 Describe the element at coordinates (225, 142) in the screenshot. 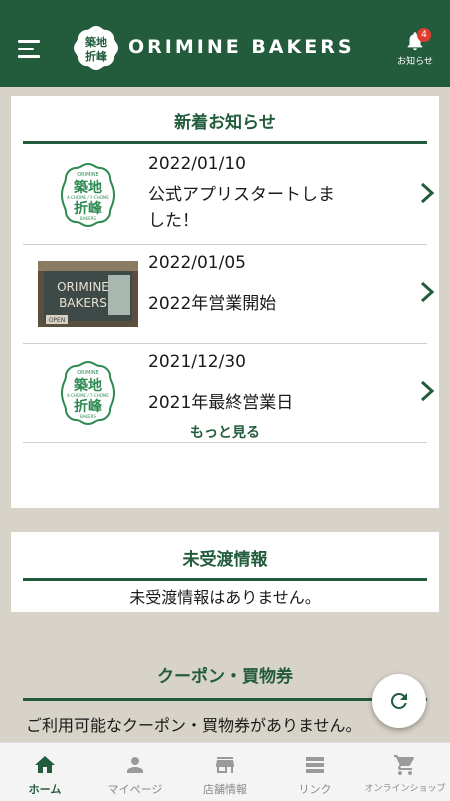

I see `news-title-rule` at that location.